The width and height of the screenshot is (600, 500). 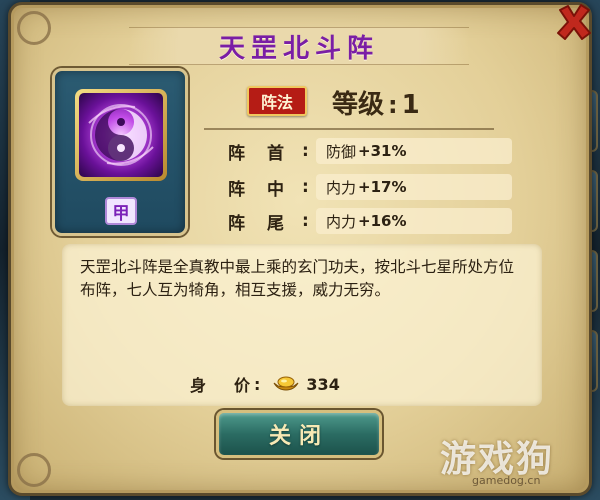 I want to click on price-row: 身价 : 334, so click(x=265, y=384).